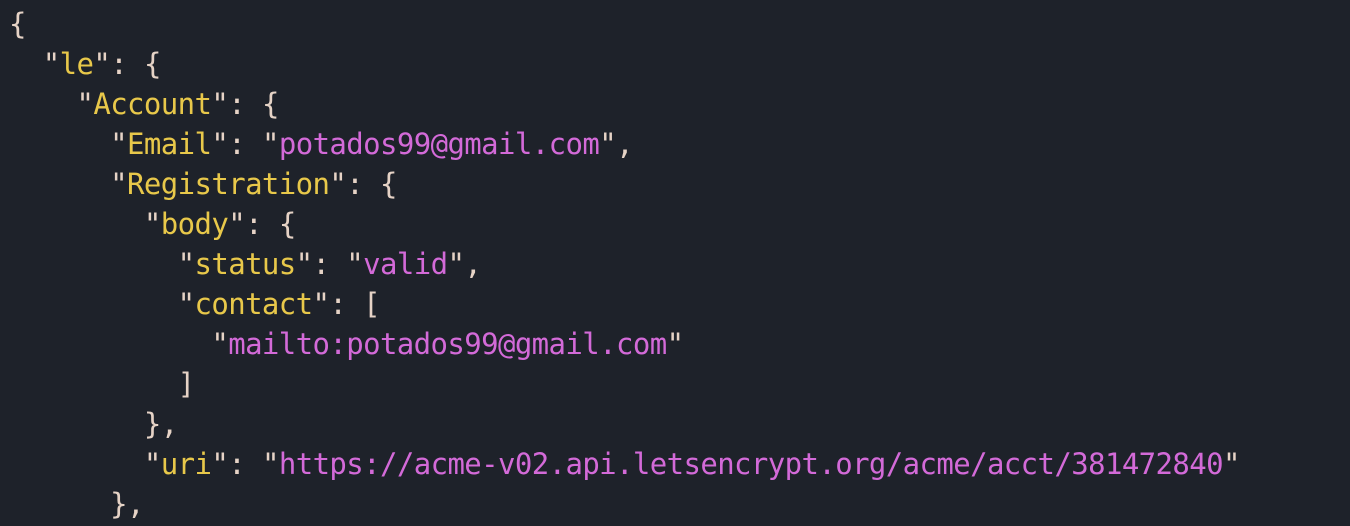 The image size is (1350, 526). I want to click on json-key: body, so click(194, 224).